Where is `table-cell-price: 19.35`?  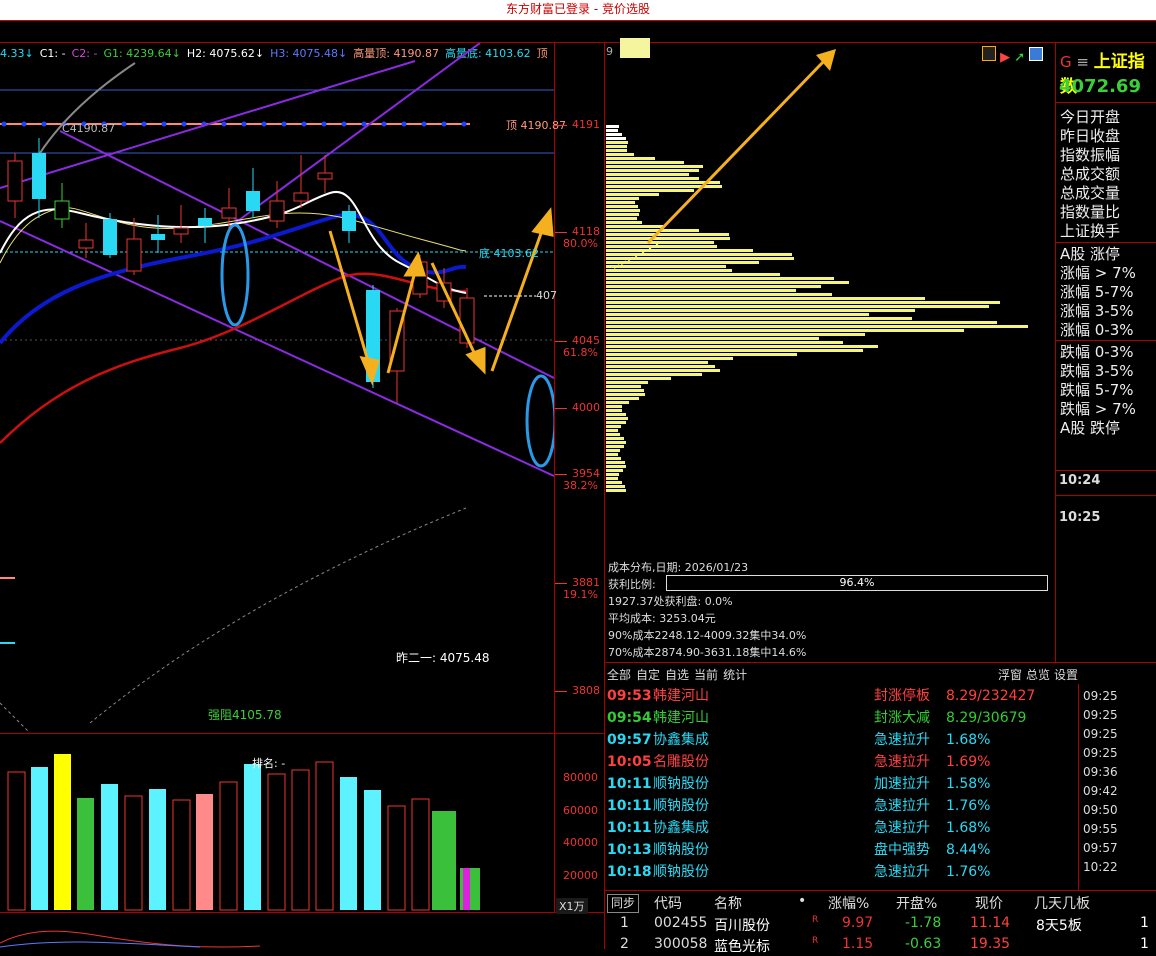
table-cell-price: 19.35 is located at coordinates (990, 944).